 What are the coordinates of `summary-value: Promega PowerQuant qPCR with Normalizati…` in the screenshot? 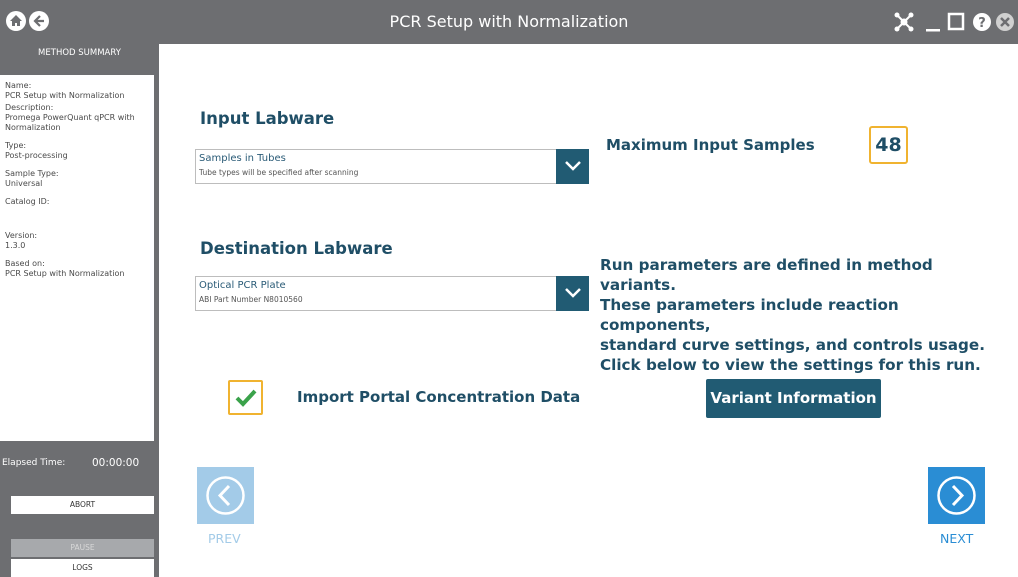 It's located at (70, 122).